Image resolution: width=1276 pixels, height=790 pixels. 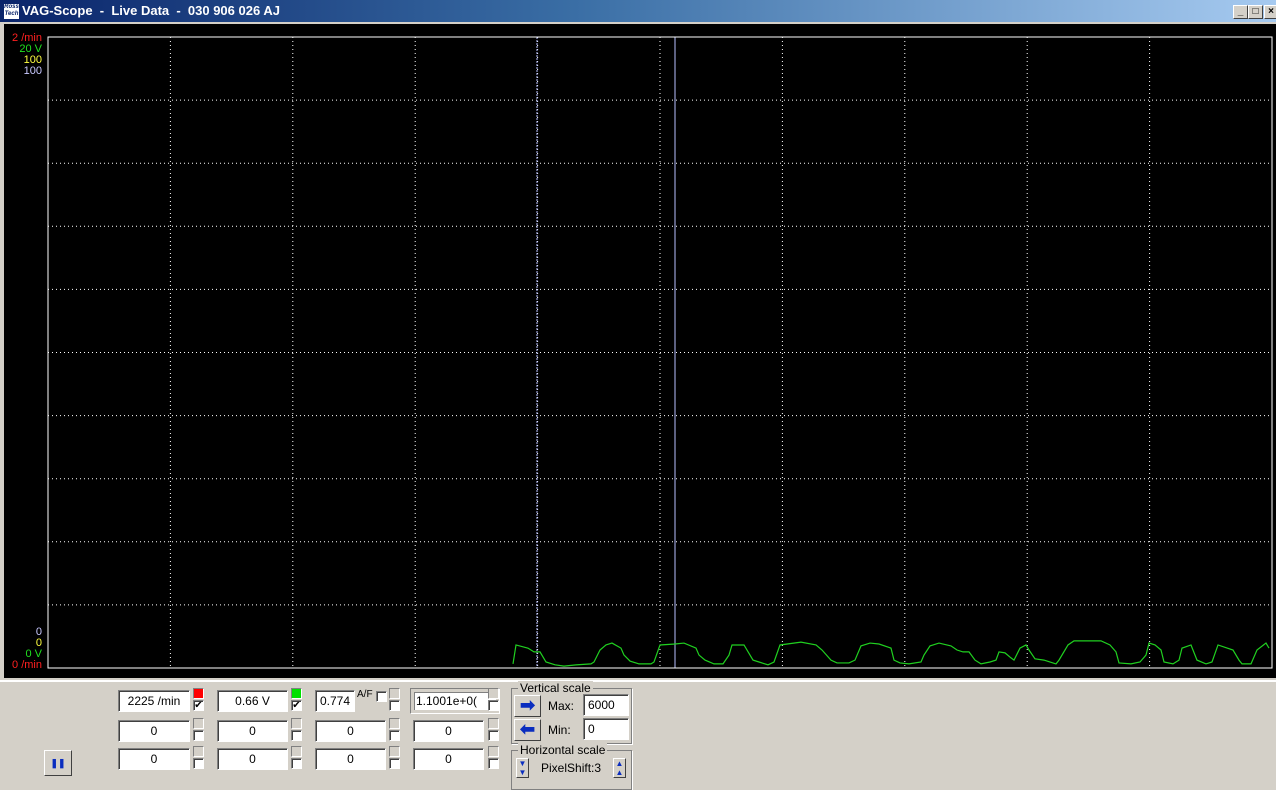 I want to click on channel2-value: 0.66 V, so click(x=252, y=701).